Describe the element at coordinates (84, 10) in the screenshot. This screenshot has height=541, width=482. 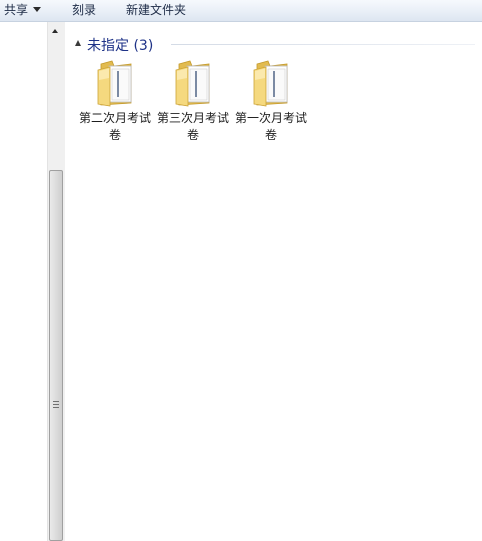
I see `burn-button: 刻录` at that location.